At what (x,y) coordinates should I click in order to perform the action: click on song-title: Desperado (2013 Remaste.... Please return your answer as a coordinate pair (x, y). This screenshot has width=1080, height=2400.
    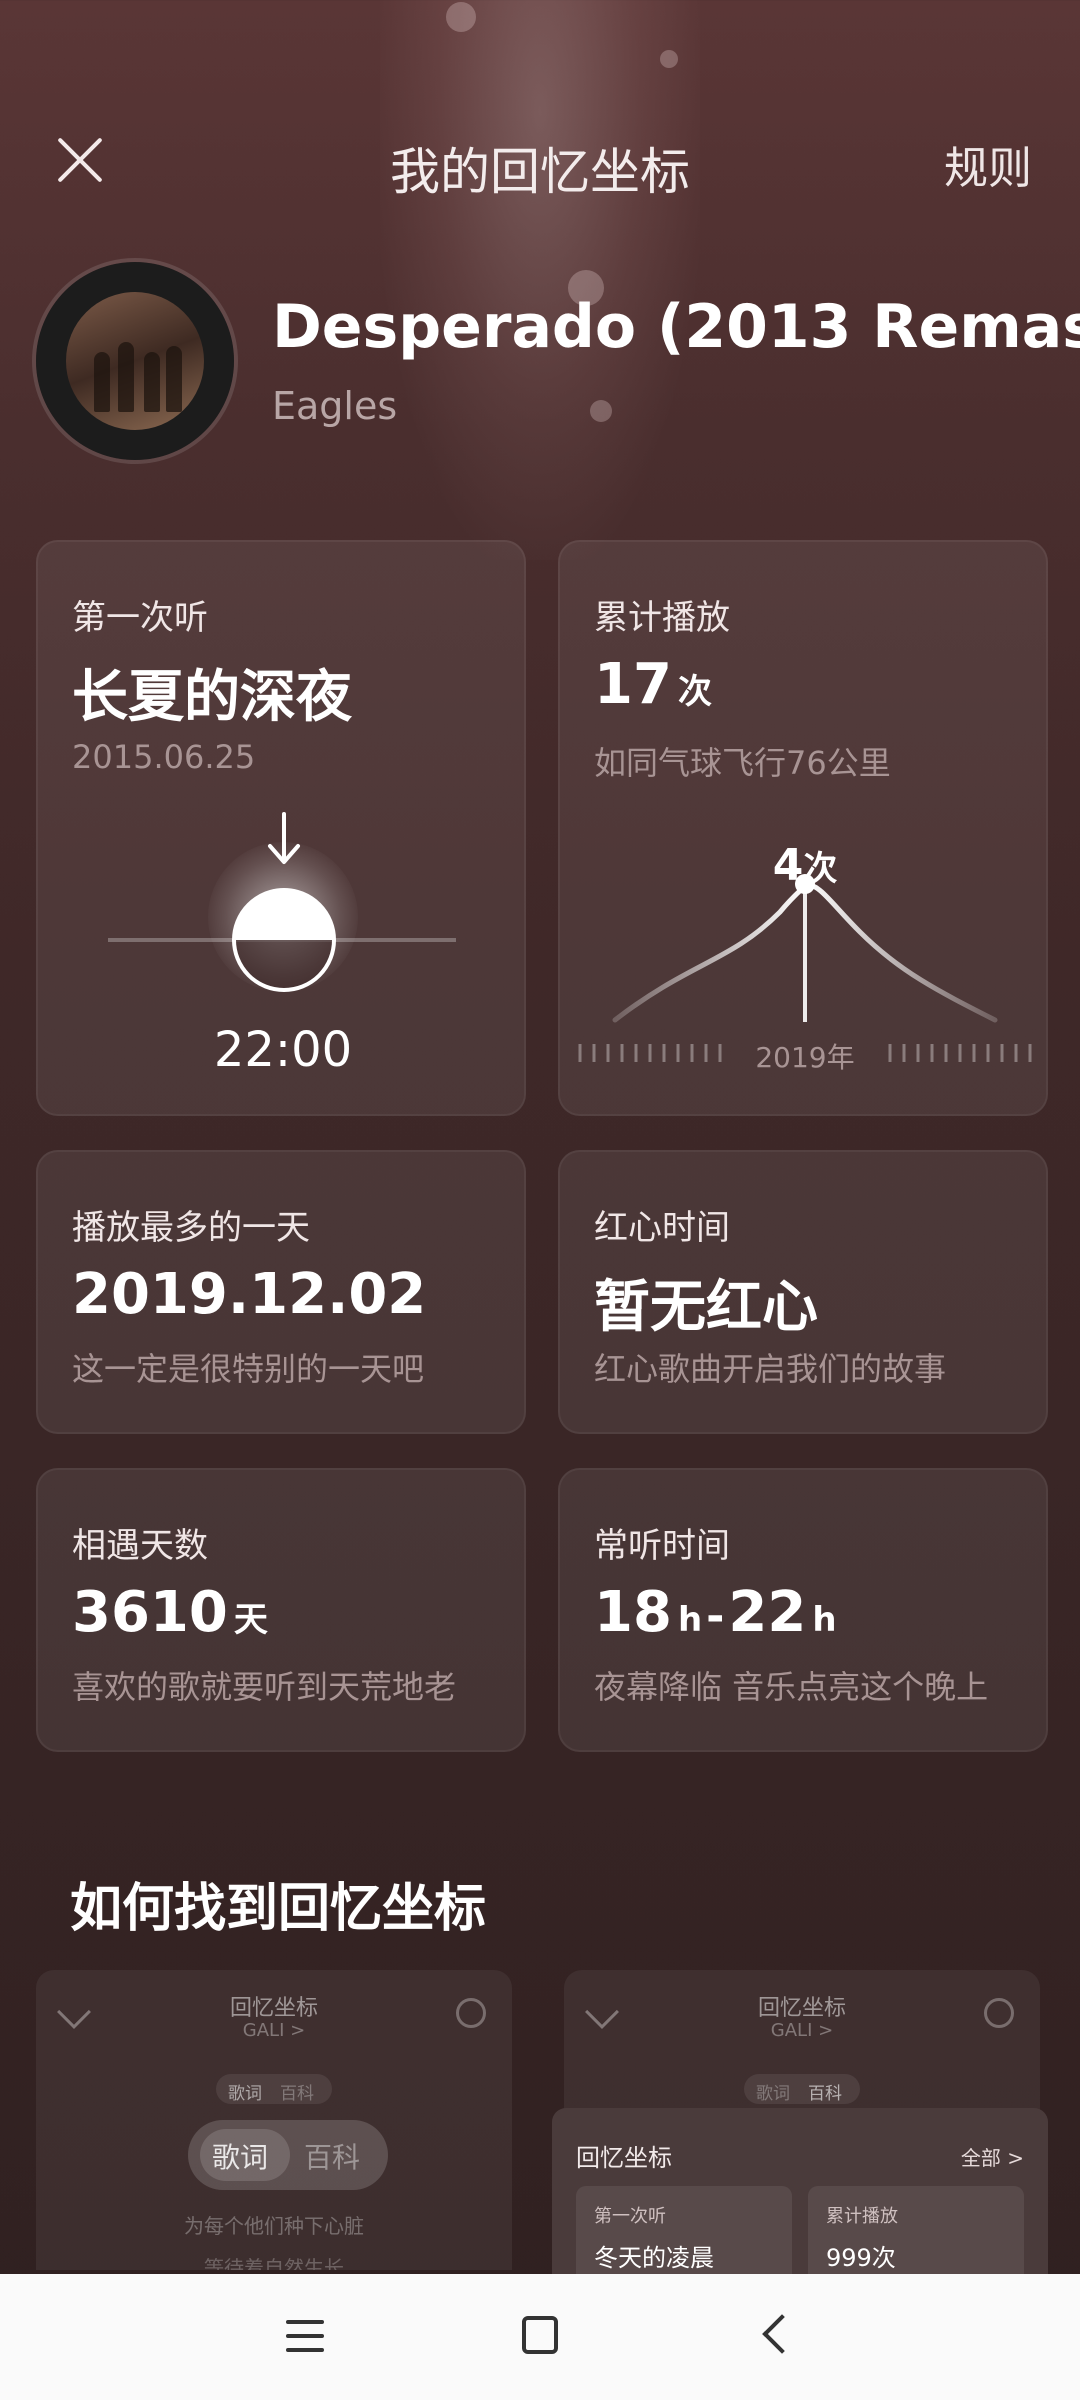
    Looking at the image, I should click on (676, 327).